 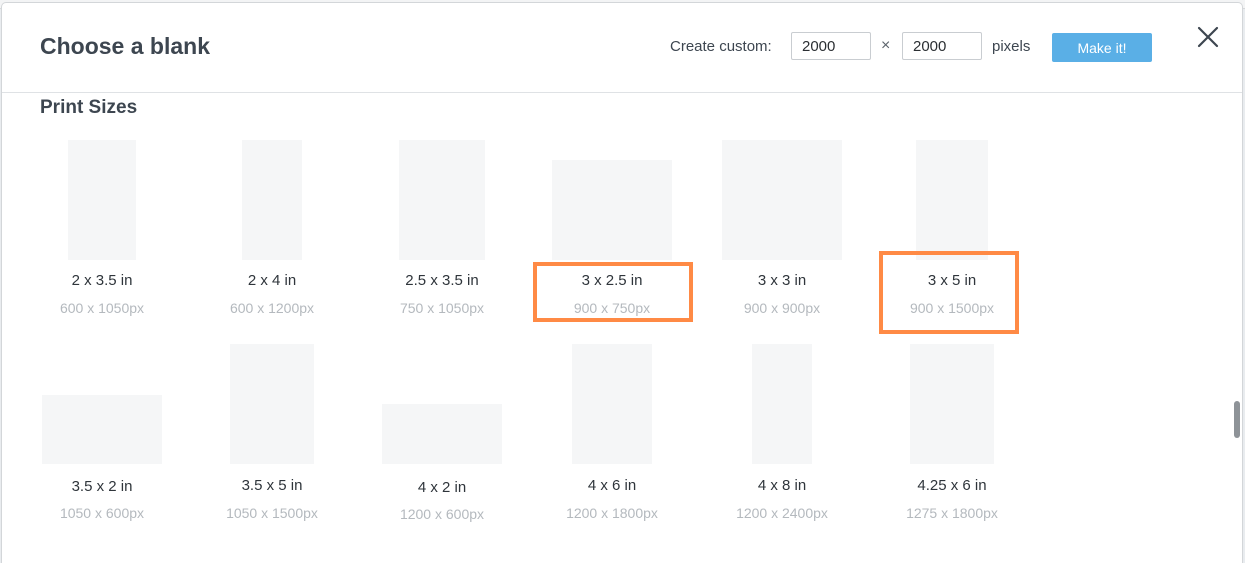 What do you see at coordinates (89, 107) in the screenshot?
I see `section-title-print-sizes: Print Sizes` at bounding box center [89, 107].